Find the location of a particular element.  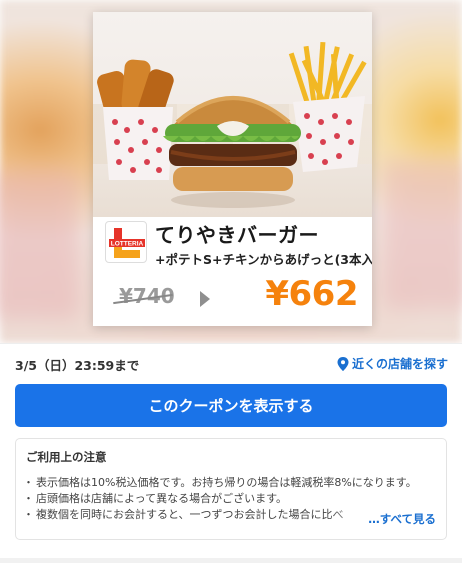

see-all-link: …すべて見る is located at coordinates (400, 519).